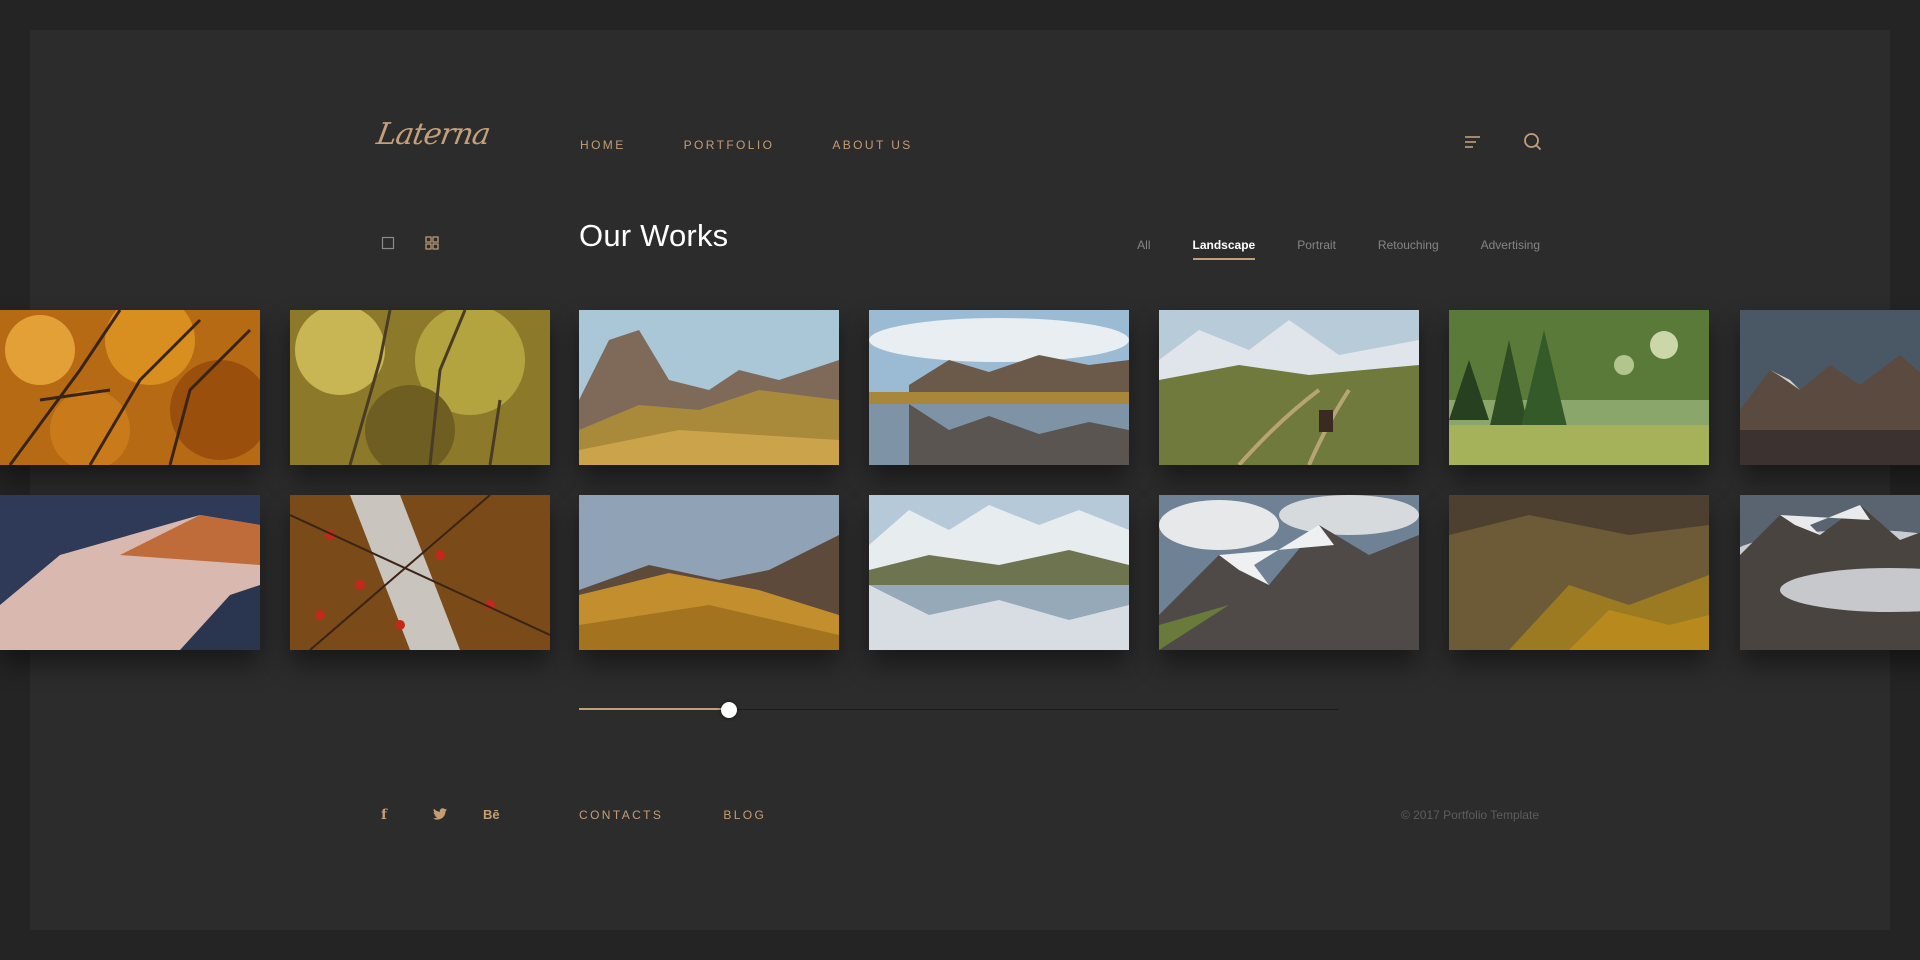 Image resolution: width=1920 pixels, height=960 pixels. Describe the element at coordinates (654, 235) in the screenshot. I see `page-title: Our Works` at that location.